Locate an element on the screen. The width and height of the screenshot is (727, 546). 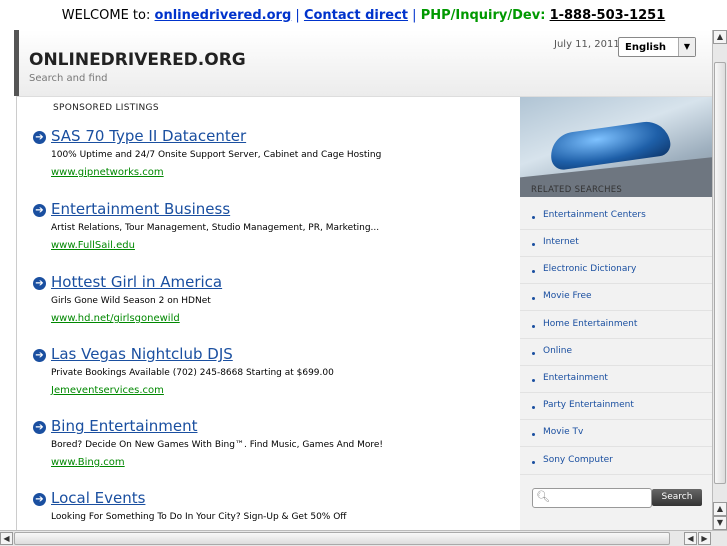
listing-title: Las Vegas Nightclub DJS is located at coordinates (142, 354).